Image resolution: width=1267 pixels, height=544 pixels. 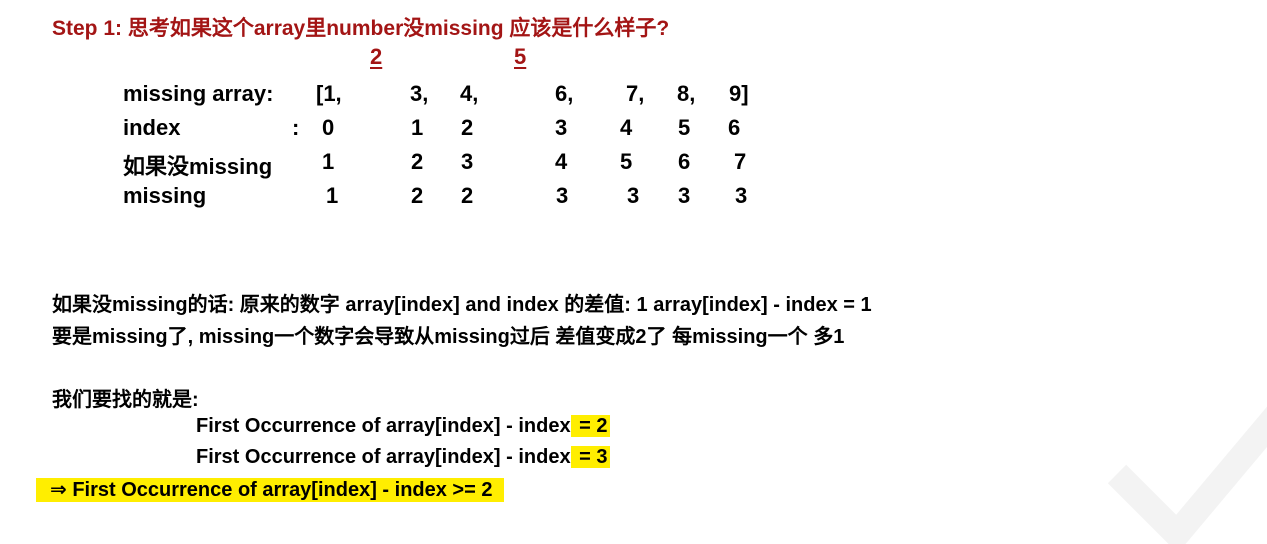 What do you see at coordinates (739, 93) in the screenshot?
I see `table-cell: 9]` at bounding box center [739, 93].